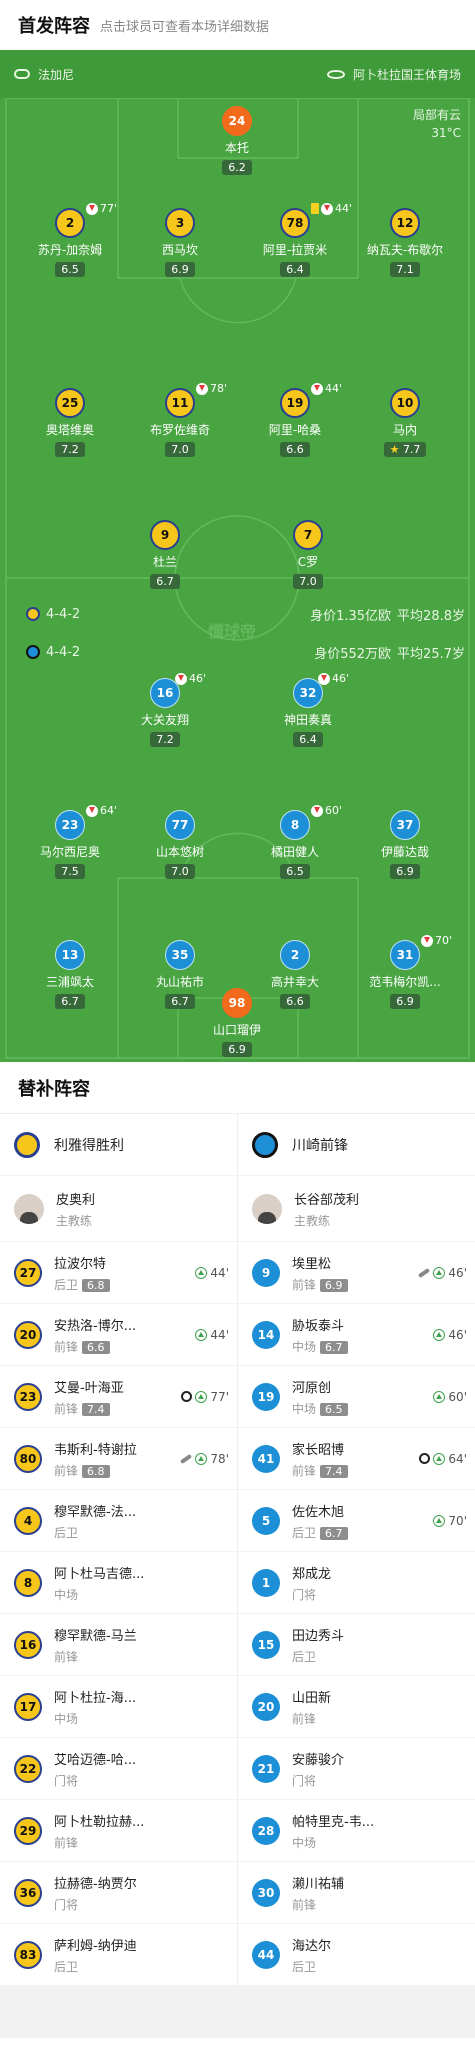 This screenshot has width=475, height=2053. I want to click on sub-player-row: 21 安藤骏介 门将, so click(356, 1769).